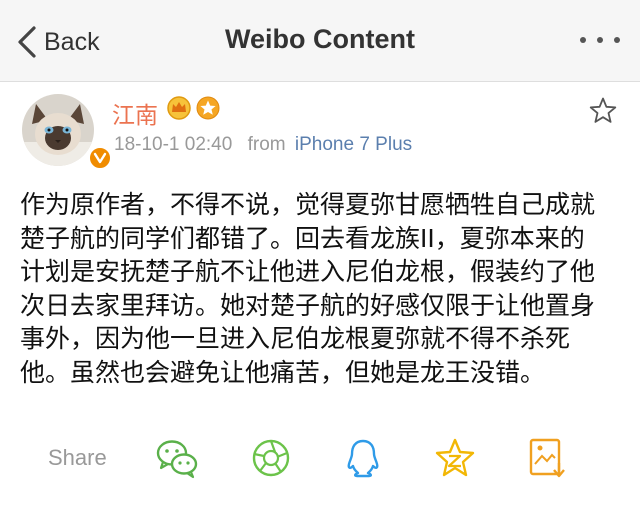 The image size is (640, 519). What do you see at coordinates (547, 458) in the screenshot?
I see `save-image-icon` at bounding box center [547, 458].